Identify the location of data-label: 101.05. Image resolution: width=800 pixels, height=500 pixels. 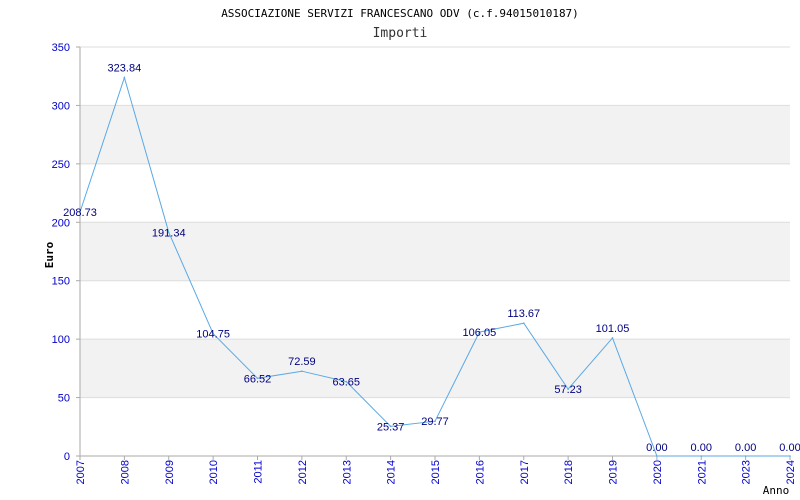
(613, 329).